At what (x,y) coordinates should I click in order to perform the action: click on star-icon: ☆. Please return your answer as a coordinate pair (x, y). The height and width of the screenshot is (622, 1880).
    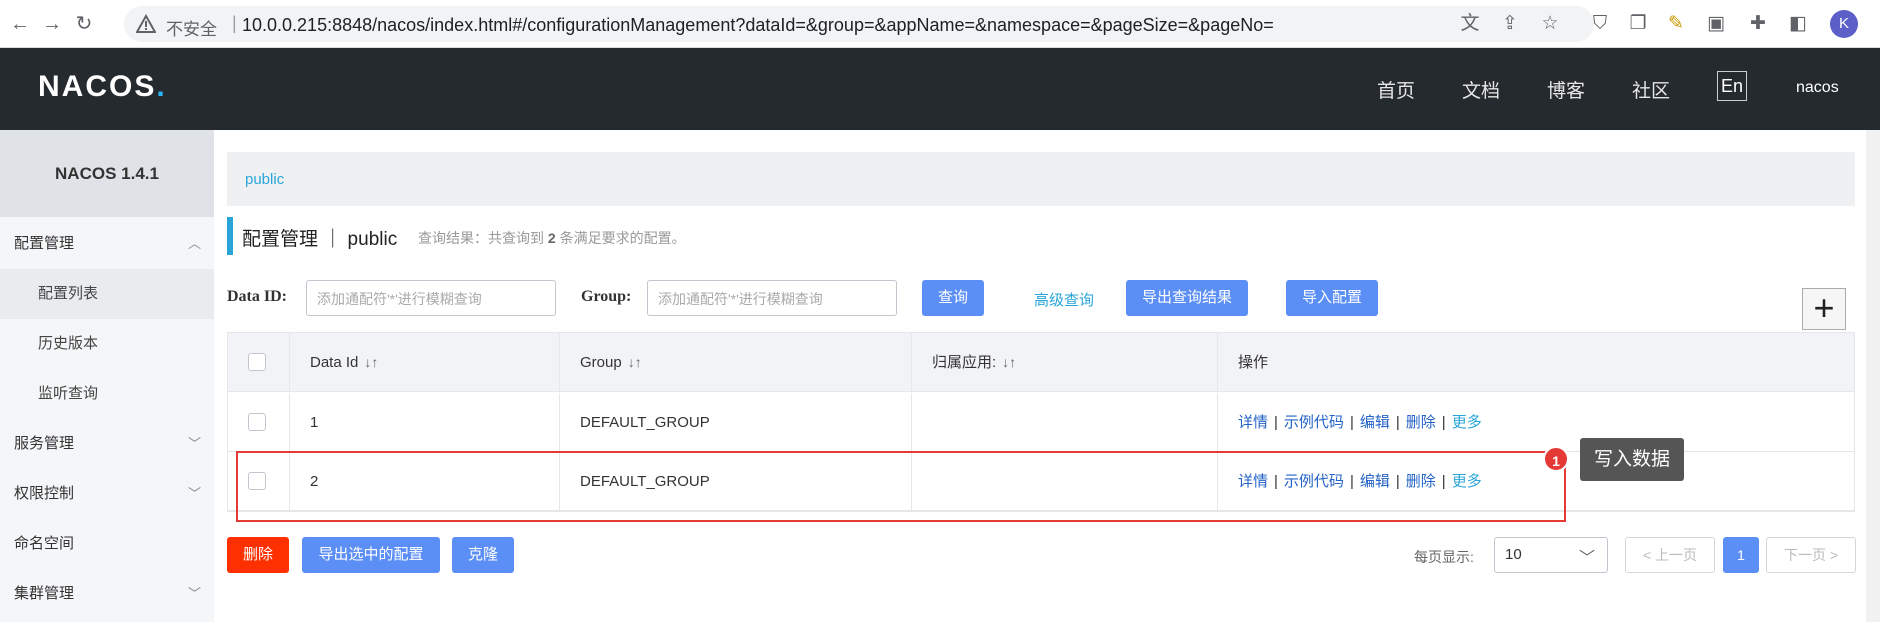
    Looking at the image, I should click on (1550, 24).